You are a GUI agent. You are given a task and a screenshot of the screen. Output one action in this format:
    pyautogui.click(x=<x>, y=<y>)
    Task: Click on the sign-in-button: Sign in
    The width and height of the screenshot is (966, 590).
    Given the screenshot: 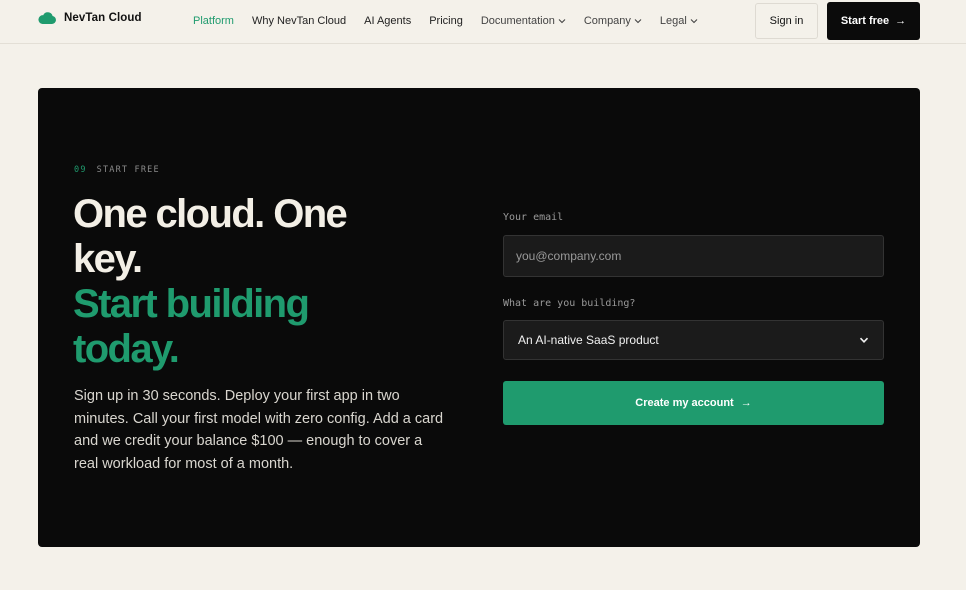 What is the action you would take?
    pyautogui.click(x=786, y=21)
    